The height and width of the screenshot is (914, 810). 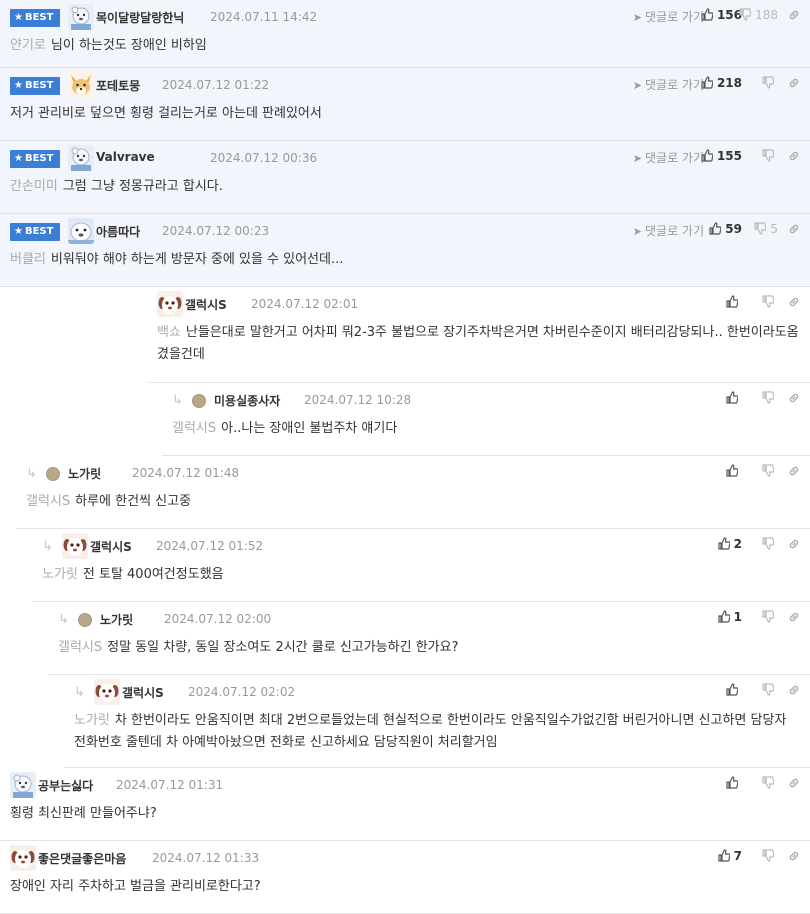 I want to click on like-button: 155, so click(x=721, y=156).